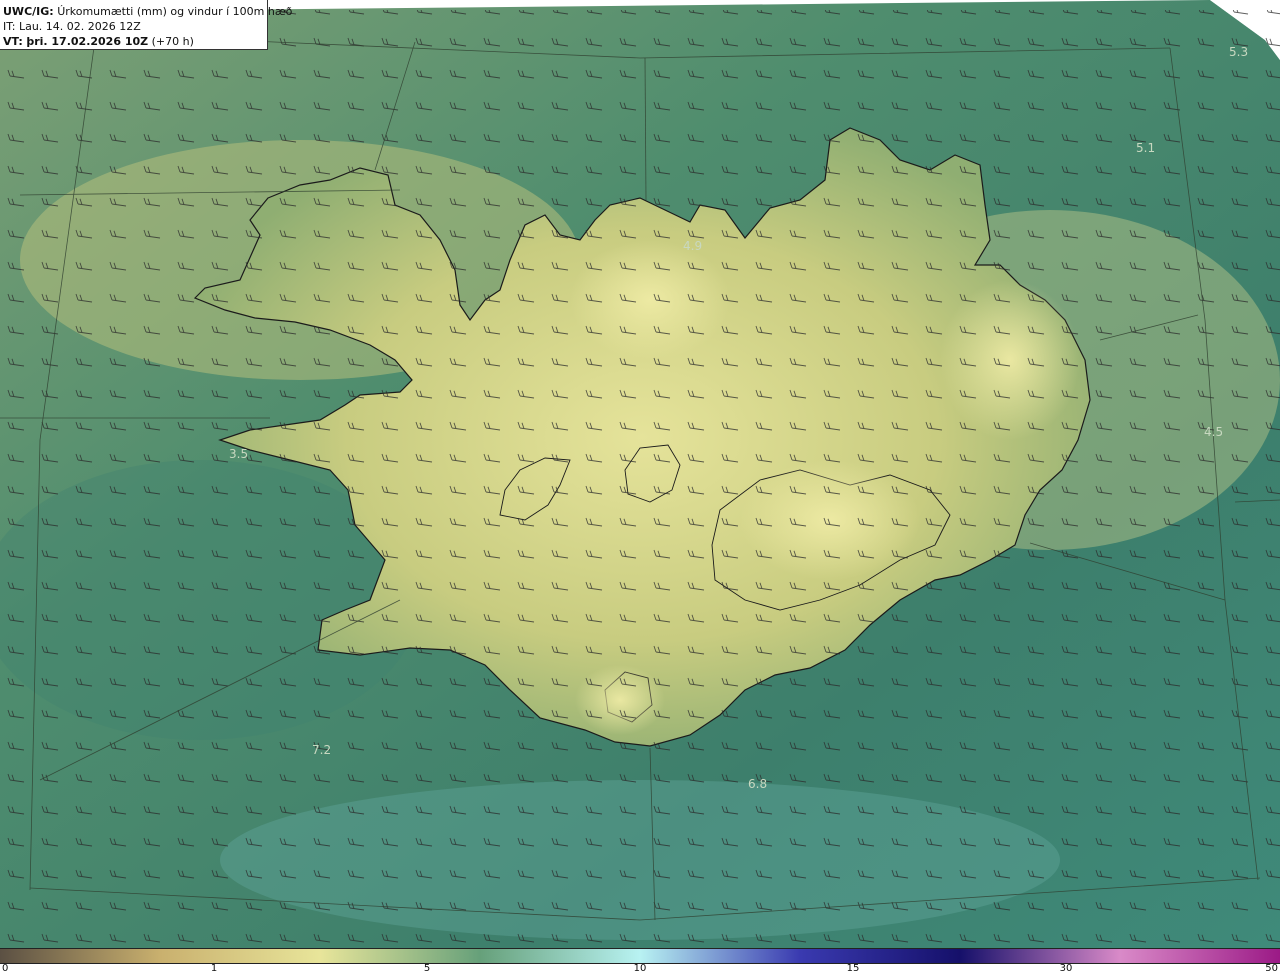 This screenshot has width=1280, height=978. What do you see at coordinates (172, 41) in the screenshot?
I see `lead-time: (+70 h)` at bounding box center [172, 41].